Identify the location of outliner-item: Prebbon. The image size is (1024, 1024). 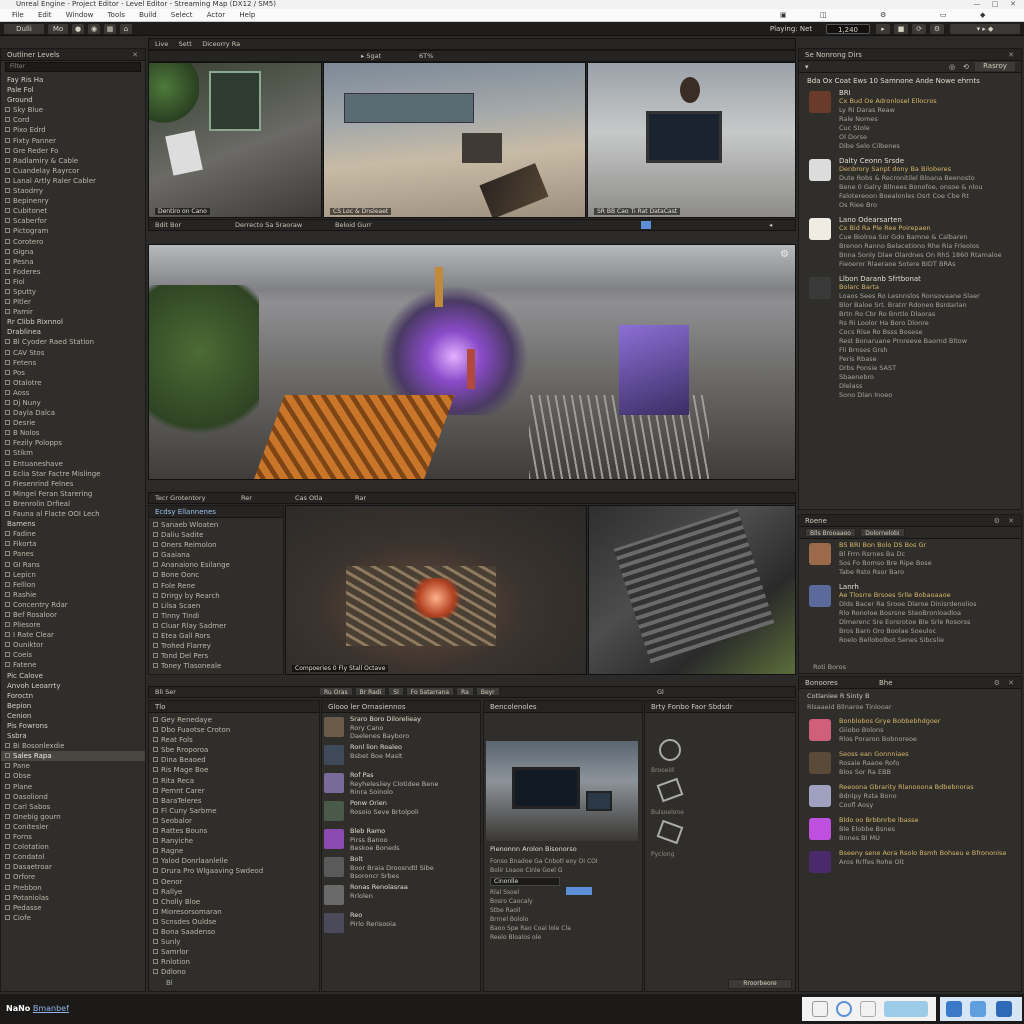
(73, 888).